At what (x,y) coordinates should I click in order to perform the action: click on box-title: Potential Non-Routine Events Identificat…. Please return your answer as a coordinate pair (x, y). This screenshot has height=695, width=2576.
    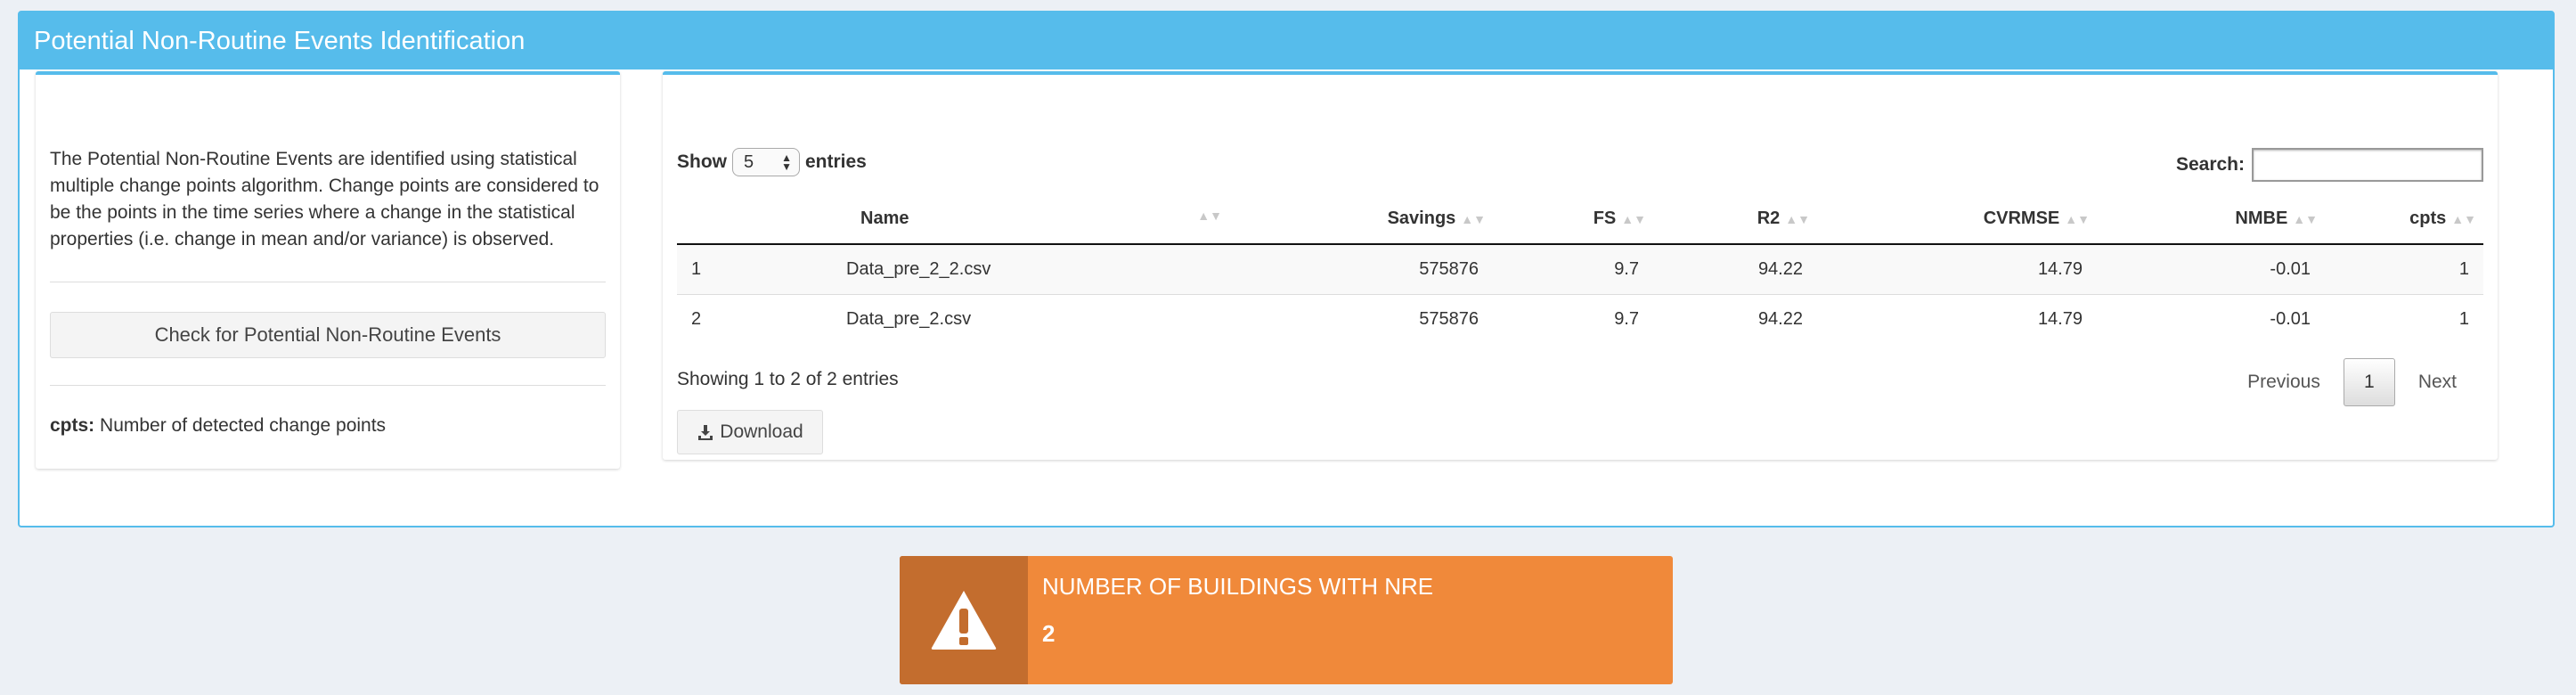
    Looking at the image, I should click on (1287, 41).